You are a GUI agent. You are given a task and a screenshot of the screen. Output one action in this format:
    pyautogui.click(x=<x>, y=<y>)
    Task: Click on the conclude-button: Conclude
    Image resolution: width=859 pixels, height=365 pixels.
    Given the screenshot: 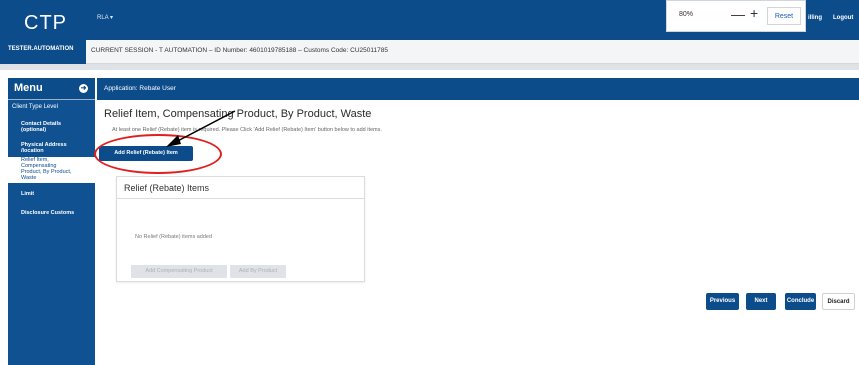 What is the action you would take?
    pyautogui.click(x=800, y=301)
    